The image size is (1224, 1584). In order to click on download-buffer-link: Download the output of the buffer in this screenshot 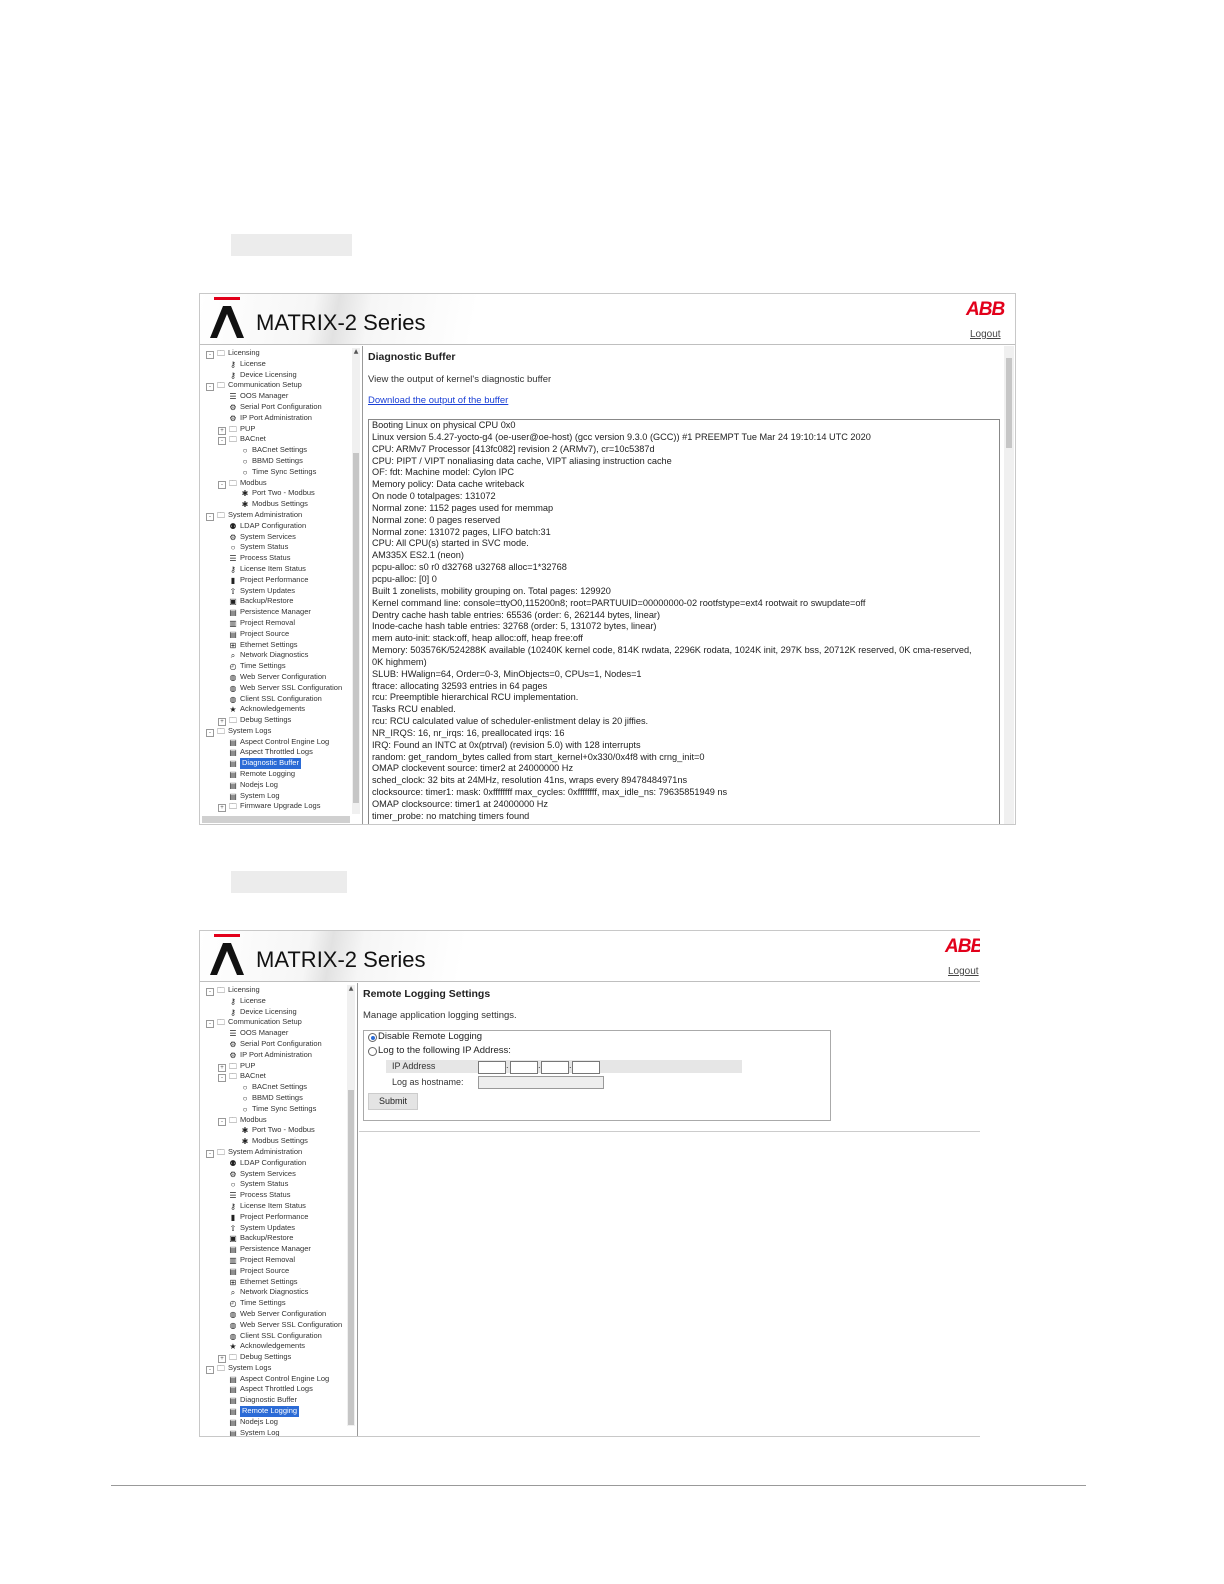, I will do `click(438, 400)`.